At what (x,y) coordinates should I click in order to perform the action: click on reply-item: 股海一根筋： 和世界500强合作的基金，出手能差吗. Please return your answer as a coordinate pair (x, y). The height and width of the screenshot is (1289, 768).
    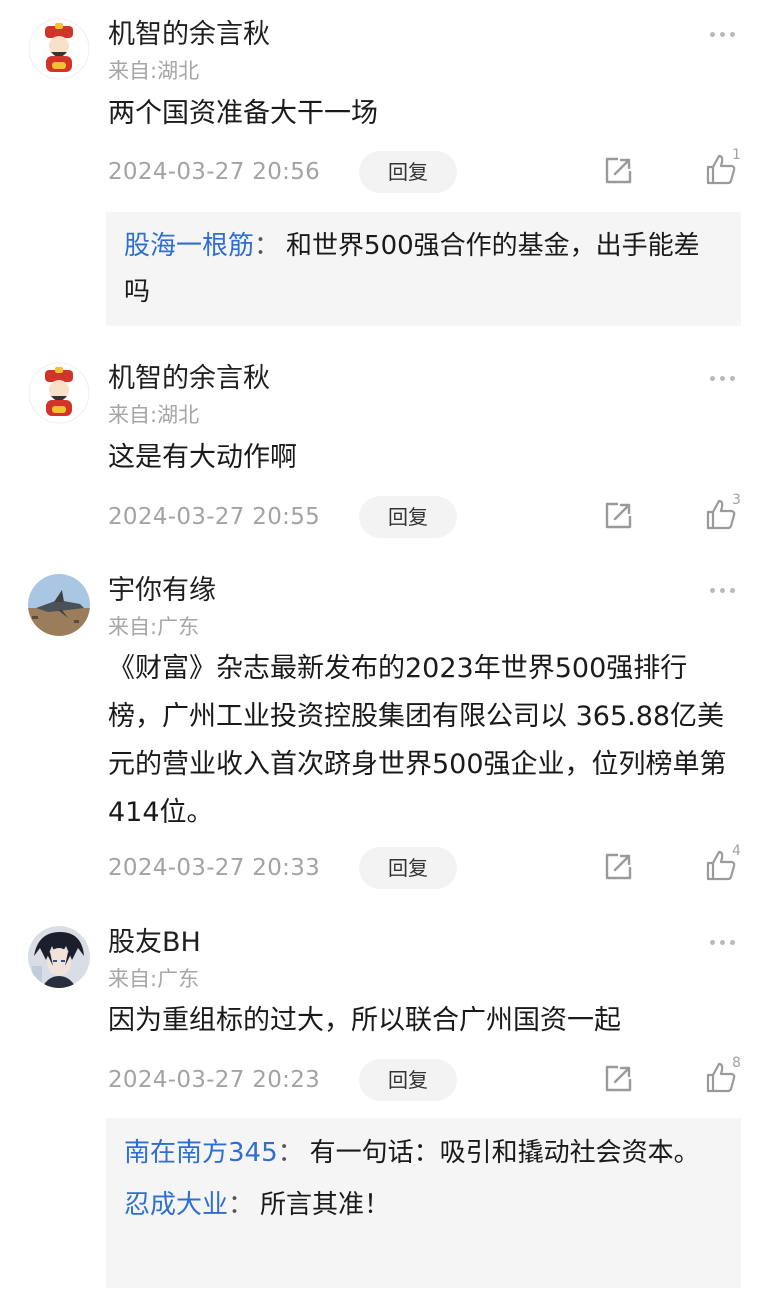
    Looking at the image, I should click on (423, 263).